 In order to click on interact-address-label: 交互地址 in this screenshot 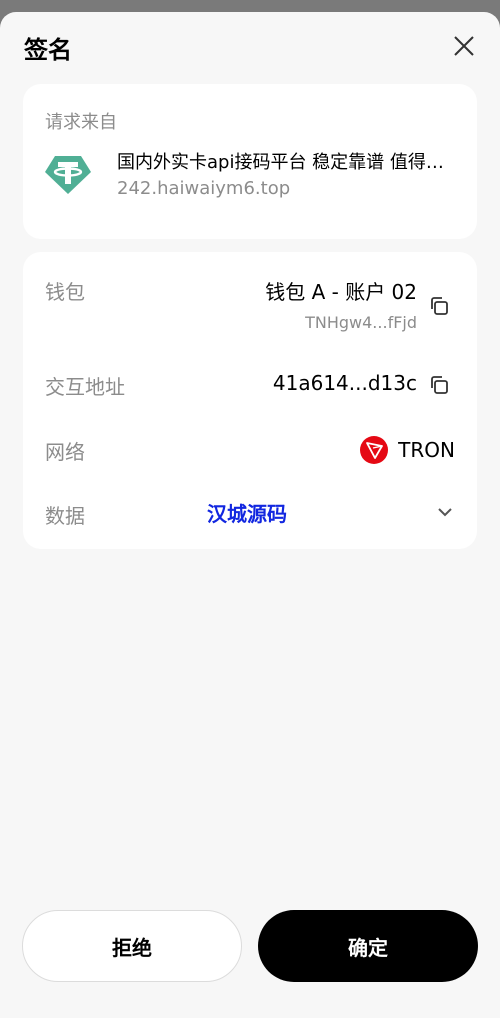, I will do `click(85, 387)`.